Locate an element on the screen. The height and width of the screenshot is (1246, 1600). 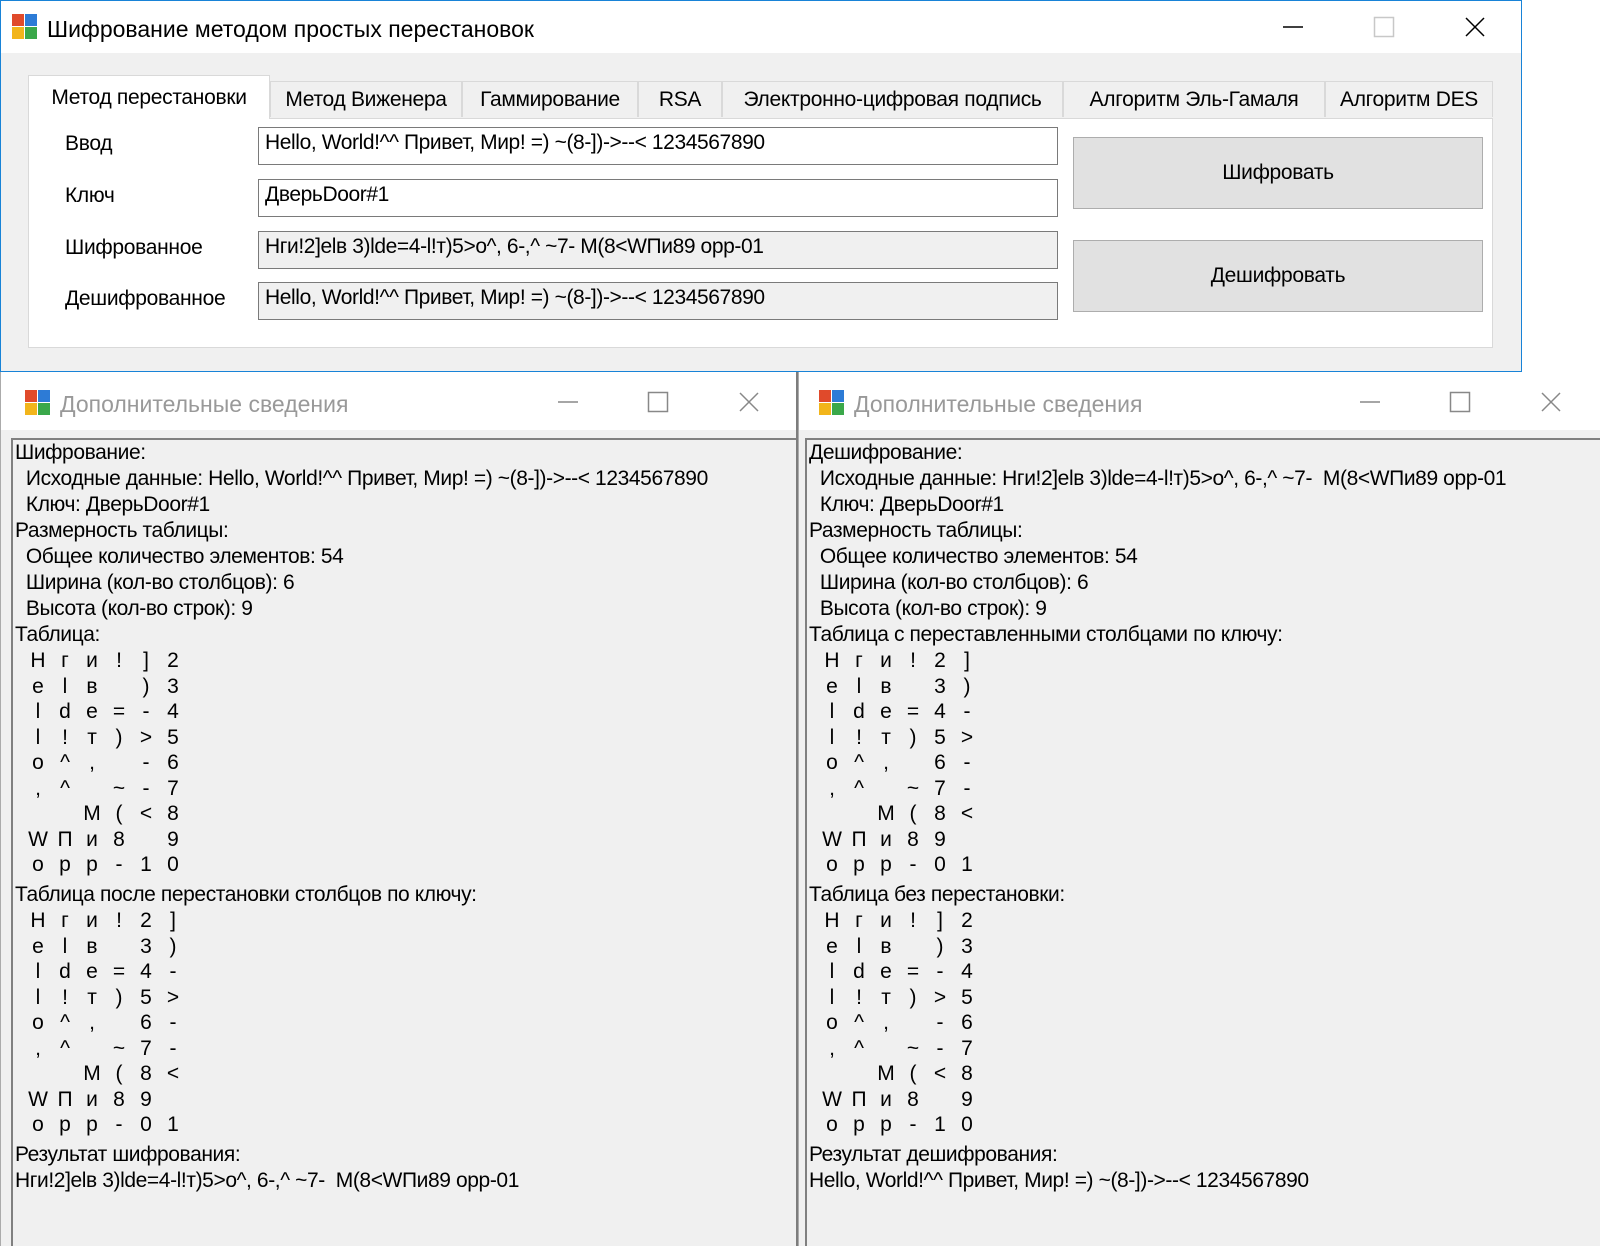
table-cell: , is located at coordinates (886, 1022).